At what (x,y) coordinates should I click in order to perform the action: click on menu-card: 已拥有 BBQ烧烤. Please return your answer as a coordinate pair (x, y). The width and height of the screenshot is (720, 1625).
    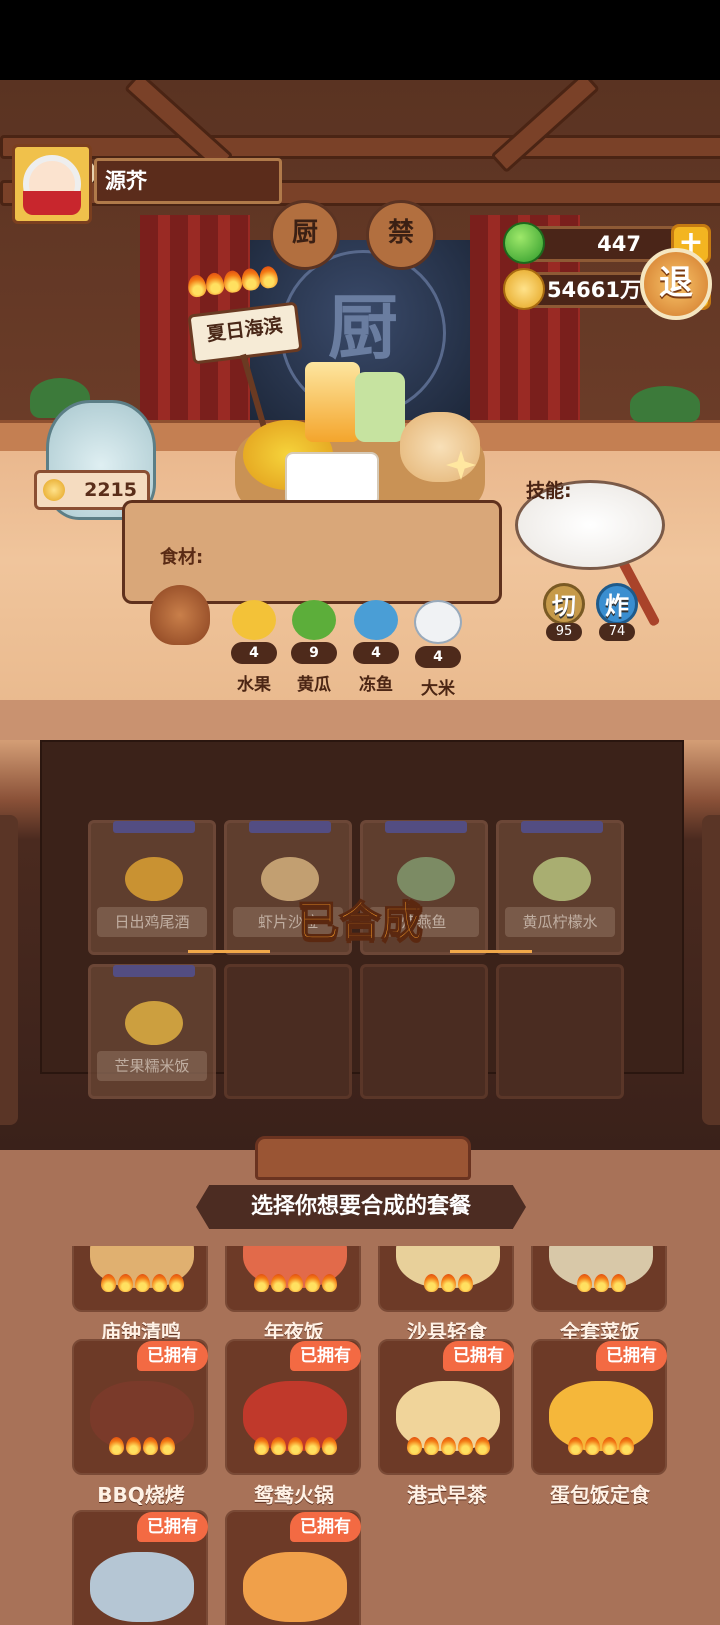
    Looking at the image, I should click on (141, 1423).